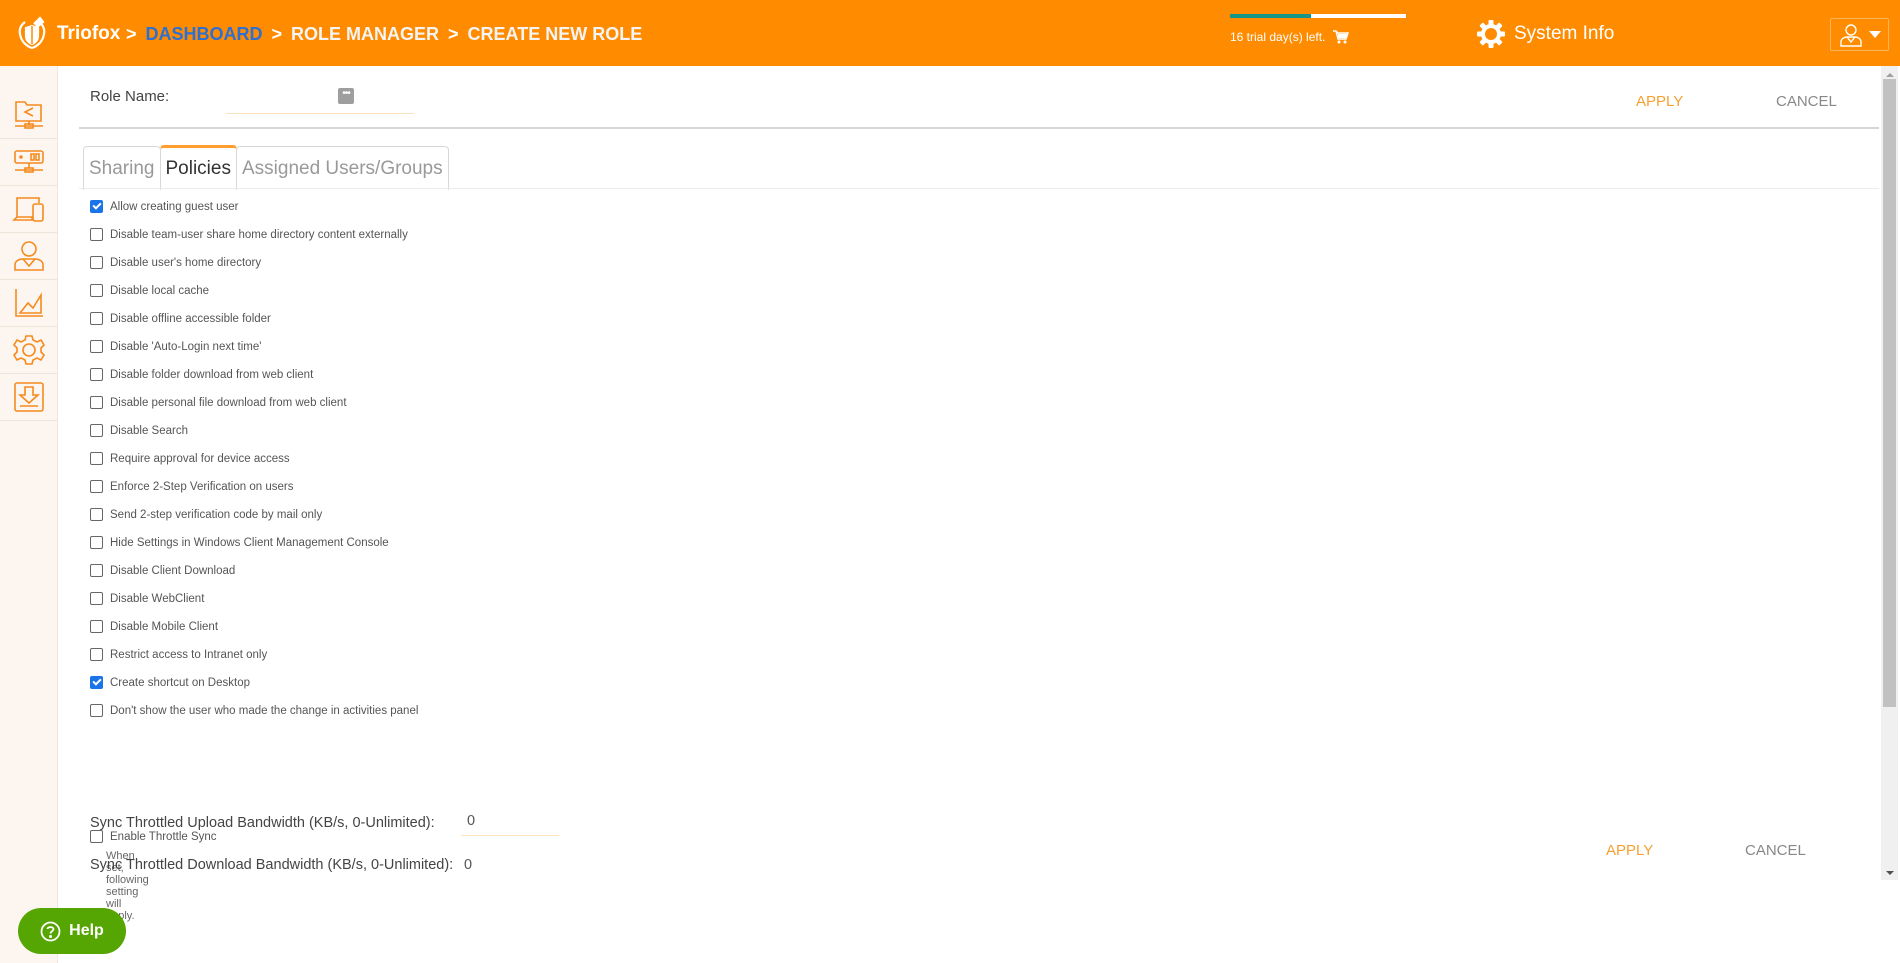 The image size is (1900, 963). I want to click on vertical-scrollbar, so click(1889, 473).